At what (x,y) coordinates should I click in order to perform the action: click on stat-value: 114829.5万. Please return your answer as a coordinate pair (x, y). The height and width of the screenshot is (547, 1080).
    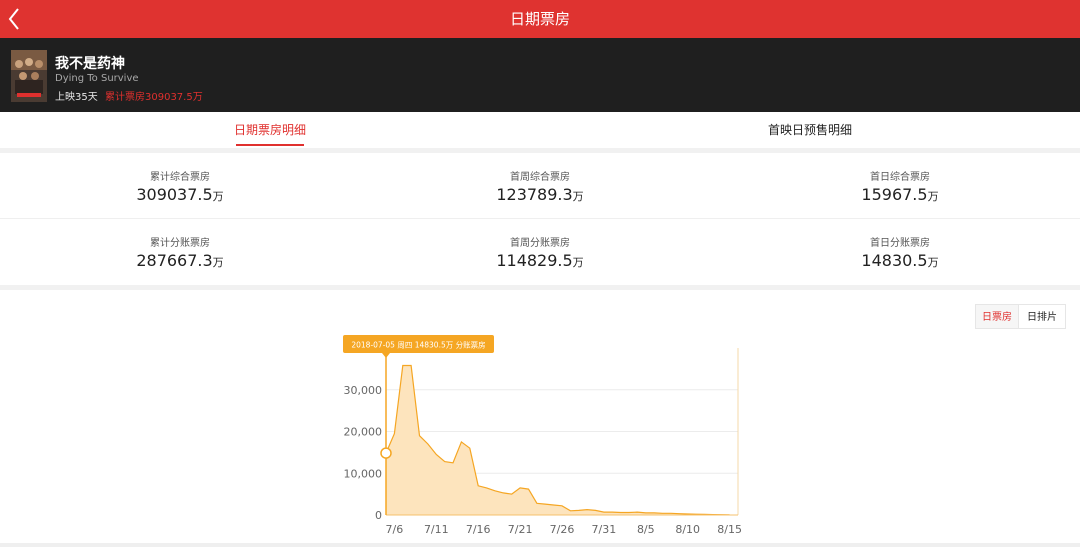
    Looking at the image, I should click on (540, 260).